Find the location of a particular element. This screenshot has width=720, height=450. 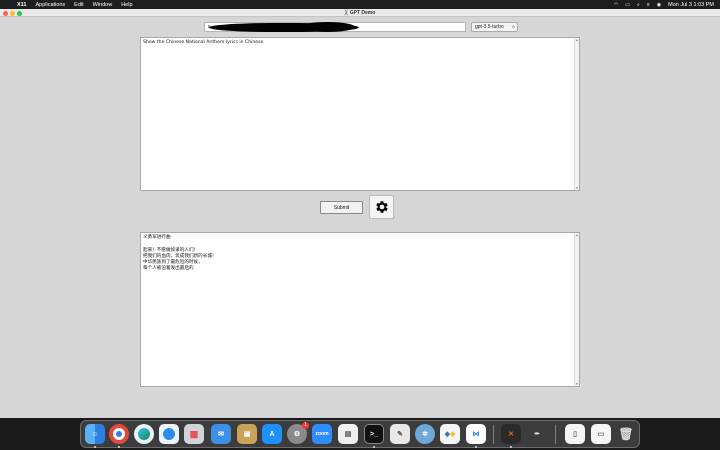

app-store-icon: A is located at coordinates (272, 434).